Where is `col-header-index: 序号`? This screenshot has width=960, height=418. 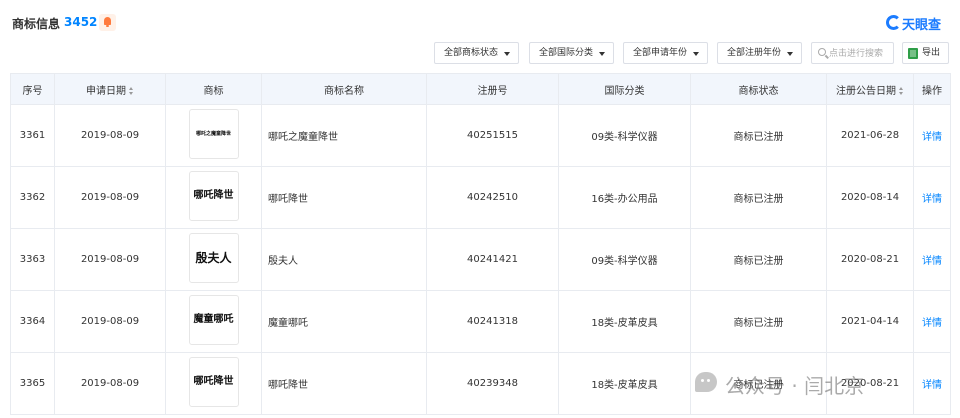 col-header-index: 序号 is located at coordinates (32, 89).